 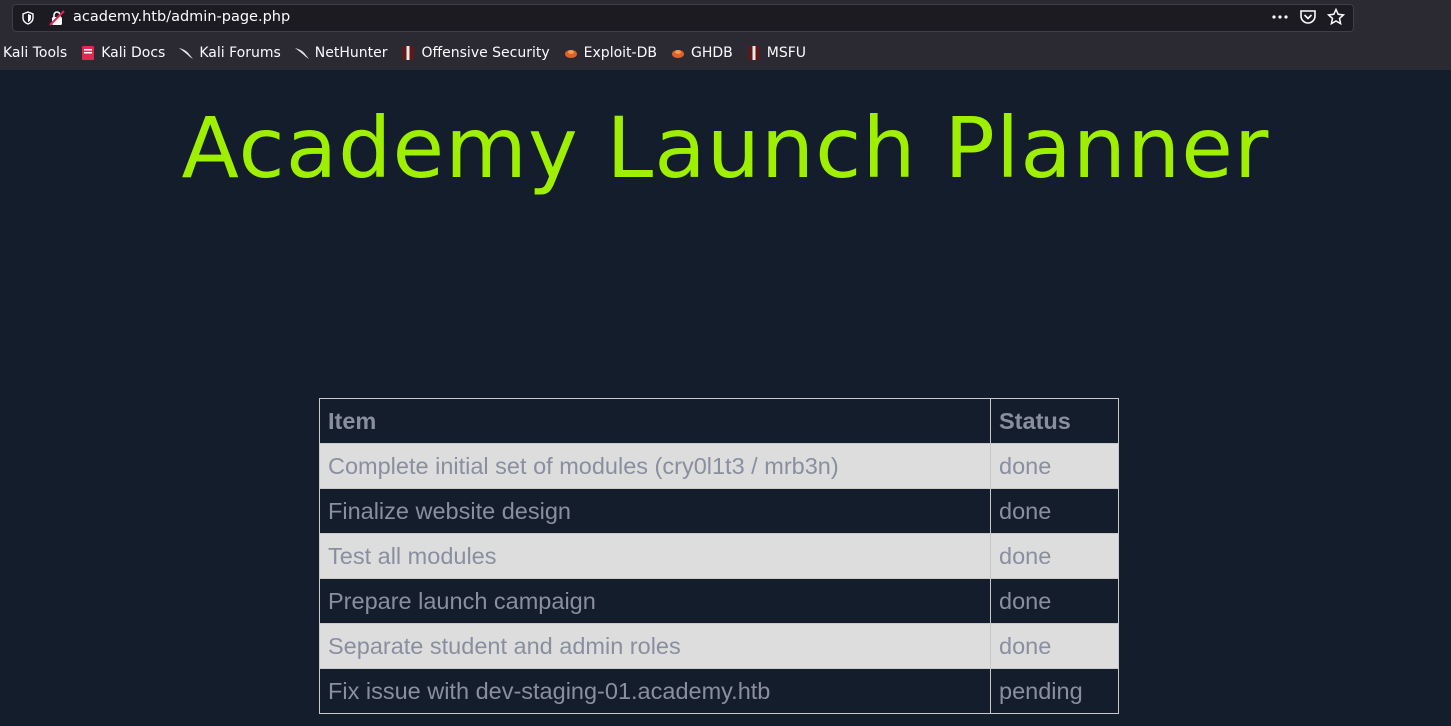 I want to click on address-bar-actions, so click(x=1308, y=17).